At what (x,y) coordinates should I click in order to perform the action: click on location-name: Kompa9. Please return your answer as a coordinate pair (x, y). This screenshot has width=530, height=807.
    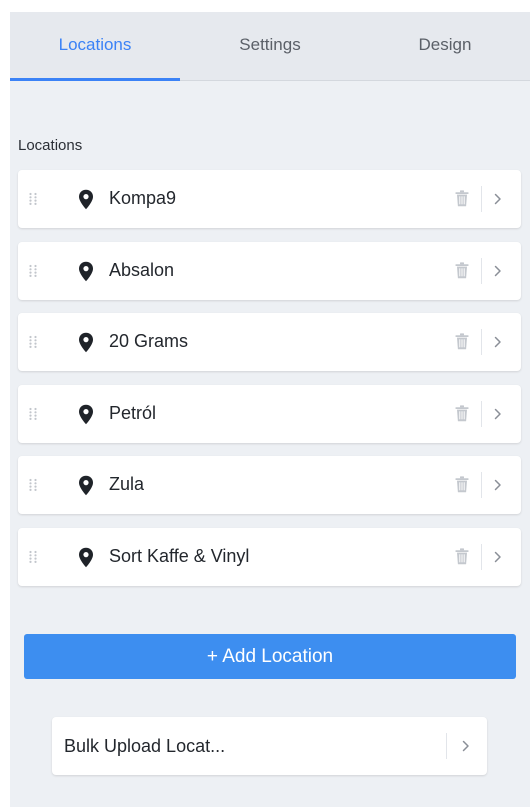
    Looking at the image, I should click on (143, 198).